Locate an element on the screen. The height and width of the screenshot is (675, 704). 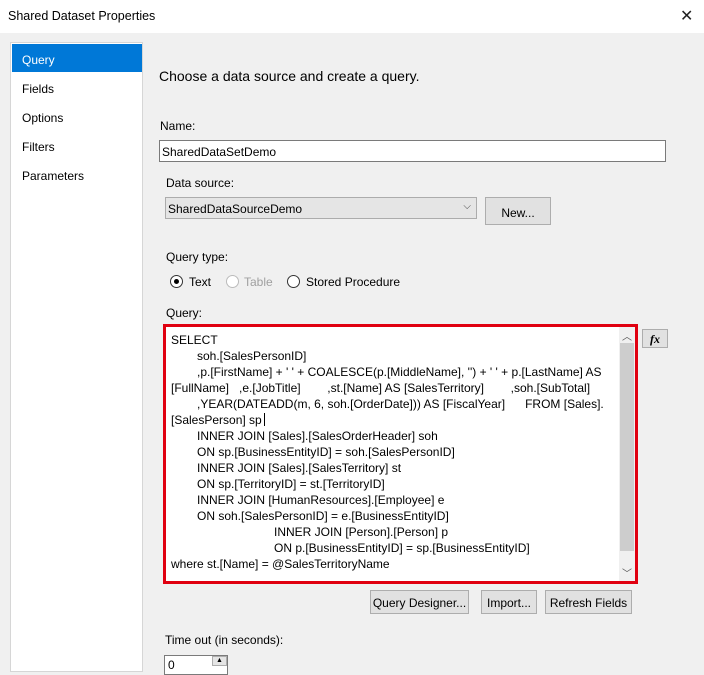
vertical-scrollbar: ︿ ﹀ is located at coordinates (627, 454).